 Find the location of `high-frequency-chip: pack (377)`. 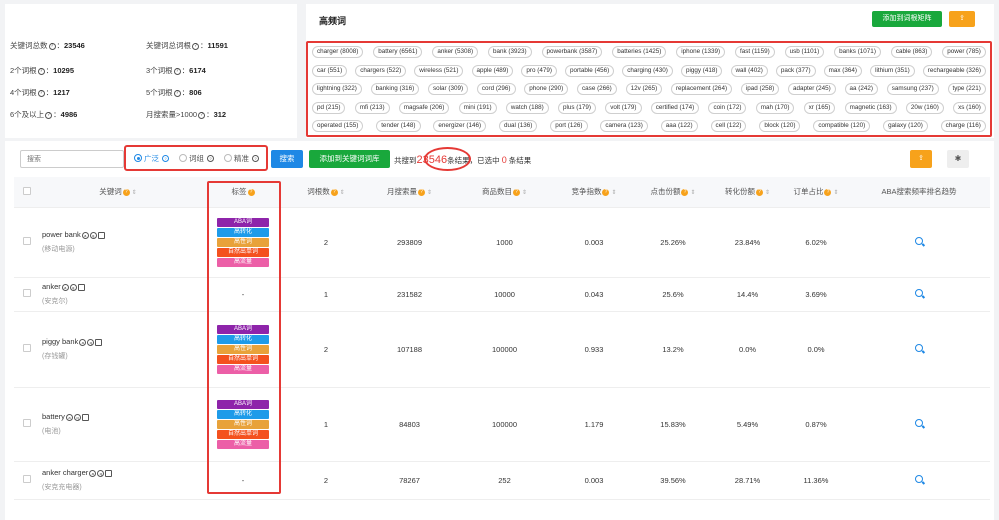

high-frequency-chip: pack (377) is located at coordinates (795, 70).